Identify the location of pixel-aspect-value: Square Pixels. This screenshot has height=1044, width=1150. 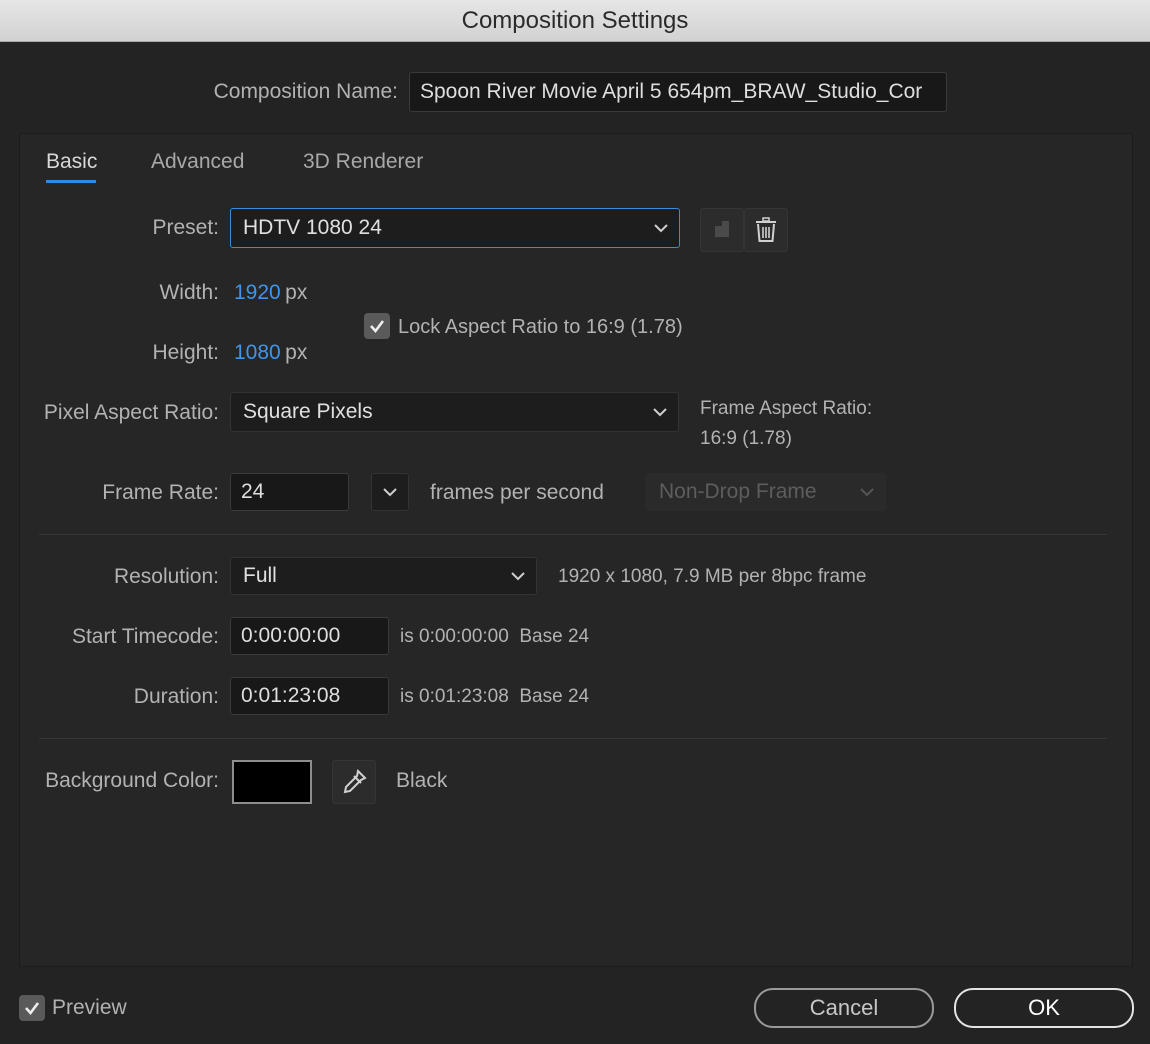
(308, 411).